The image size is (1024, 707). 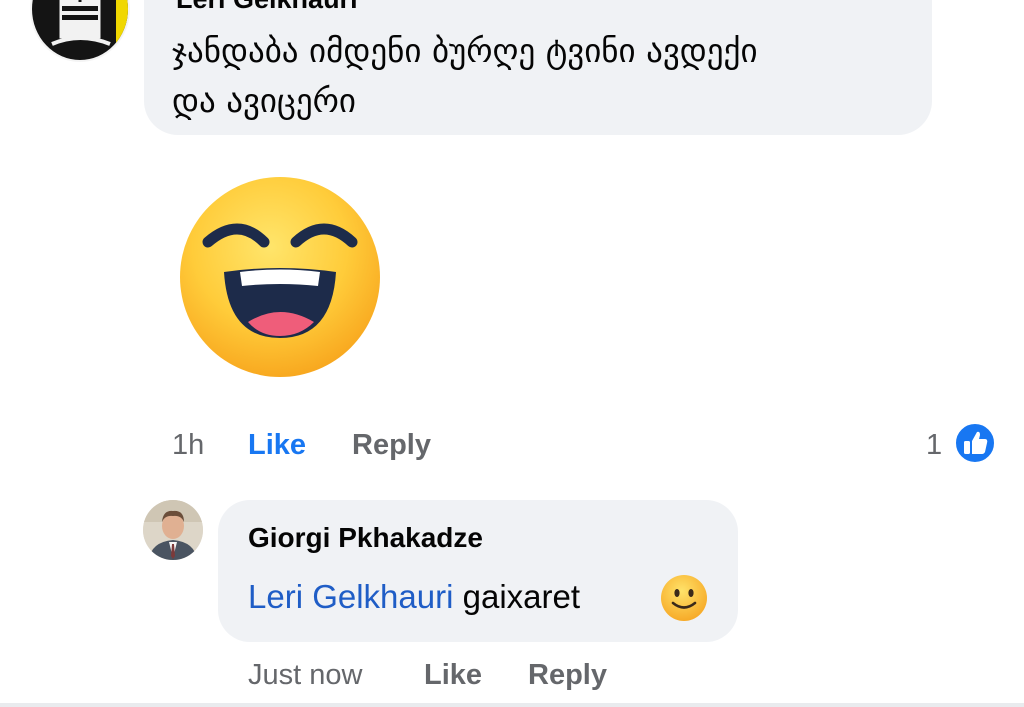 I want to click on comment-text-line: ჯანდაბა იმდენი ბურღე ტვინი ავდექი, so click(x=465, y=50).